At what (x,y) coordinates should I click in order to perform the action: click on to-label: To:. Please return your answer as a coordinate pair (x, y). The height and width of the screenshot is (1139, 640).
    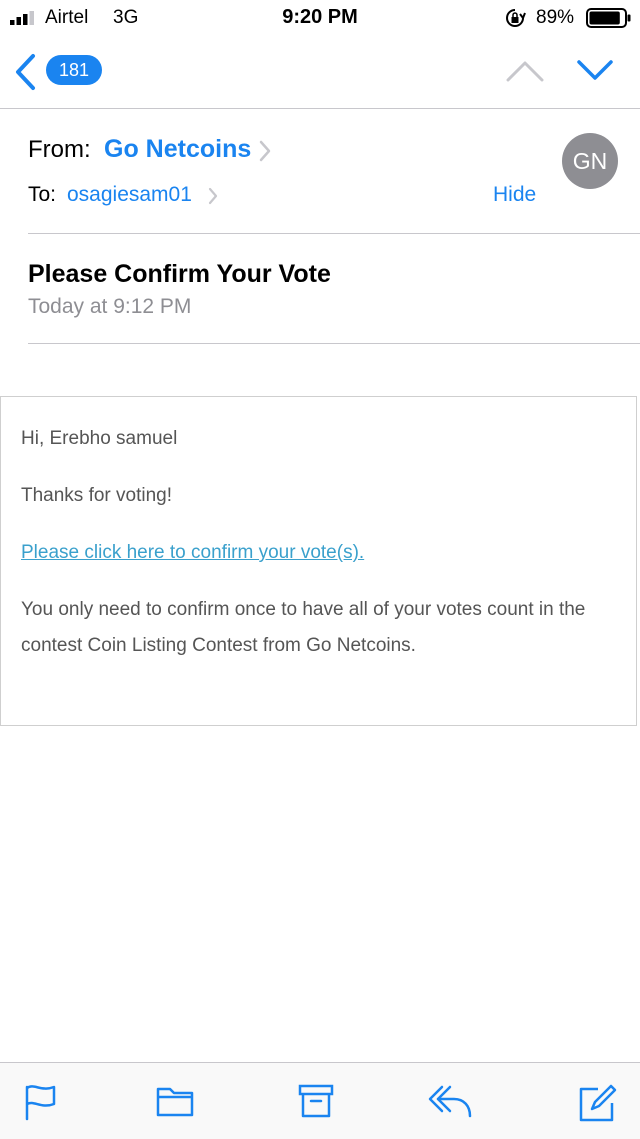
    Looking at the image, I should click on (42, 194).